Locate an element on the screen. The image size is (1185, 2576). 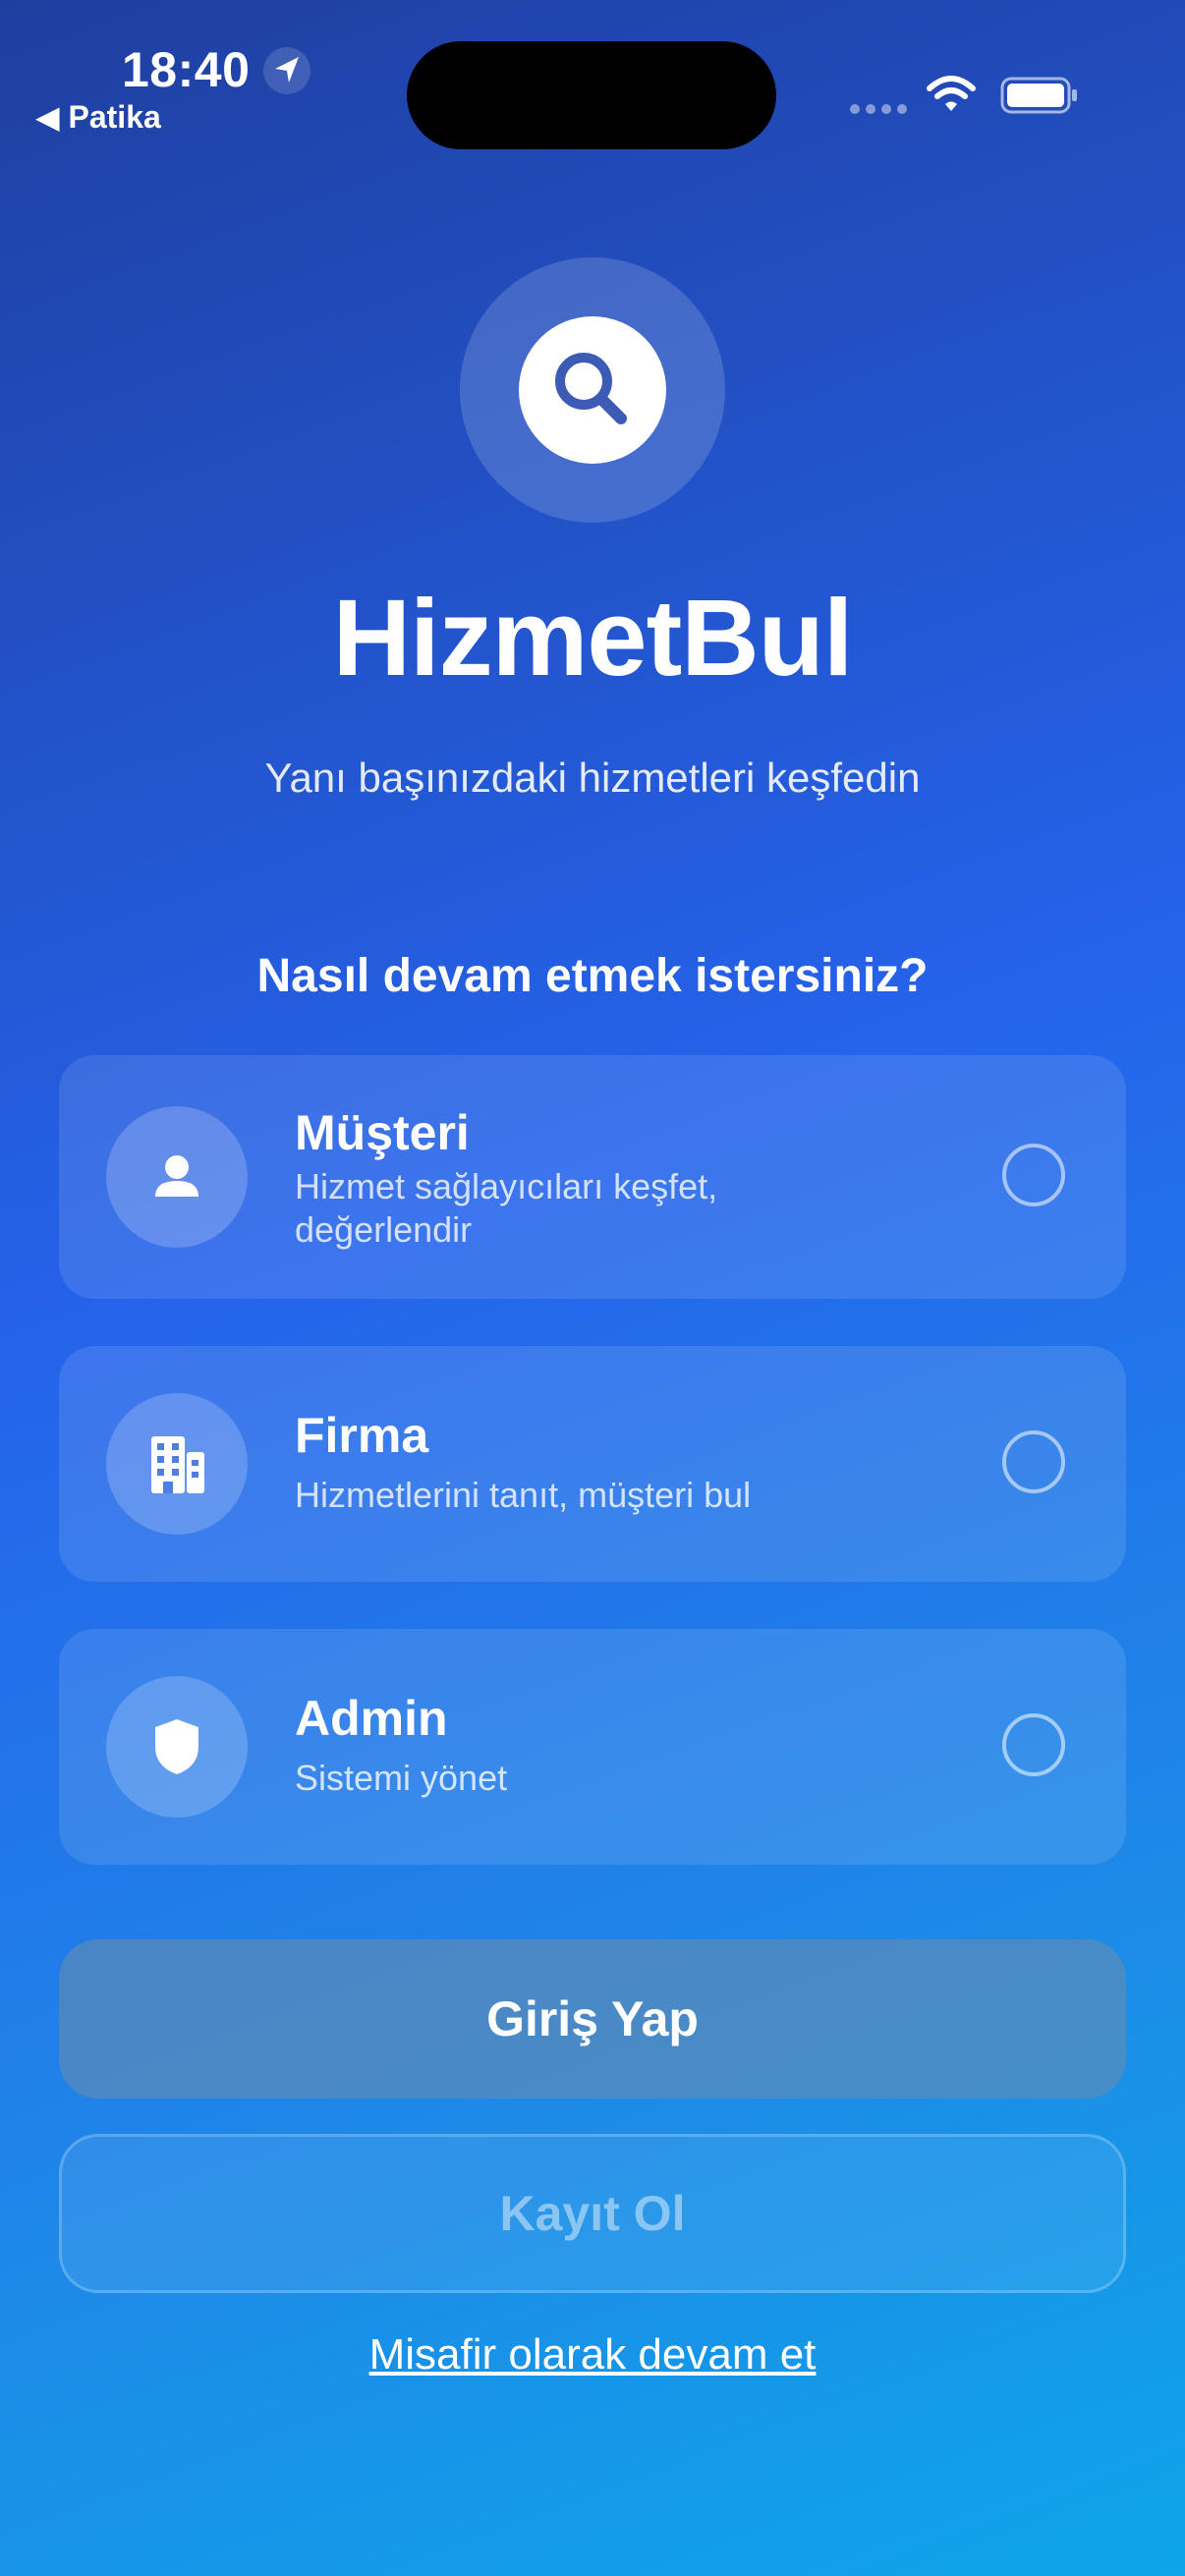
location-arrow-icon is located at coordinates (287, 70).